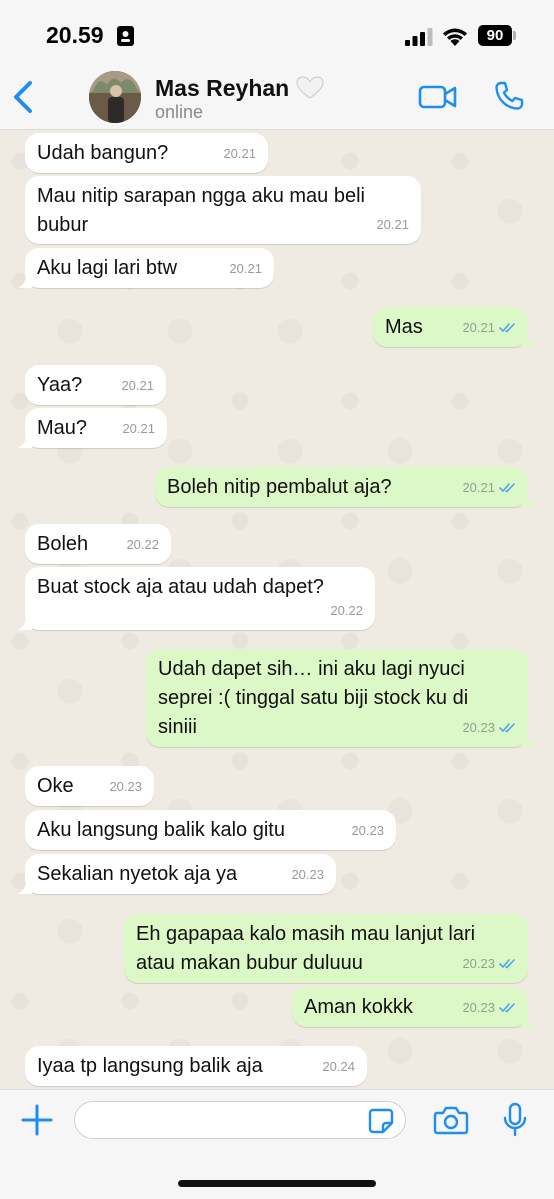 The image size is (554, 1199). I want to click on message-timestamp: 20.24, so click(338, 1066).